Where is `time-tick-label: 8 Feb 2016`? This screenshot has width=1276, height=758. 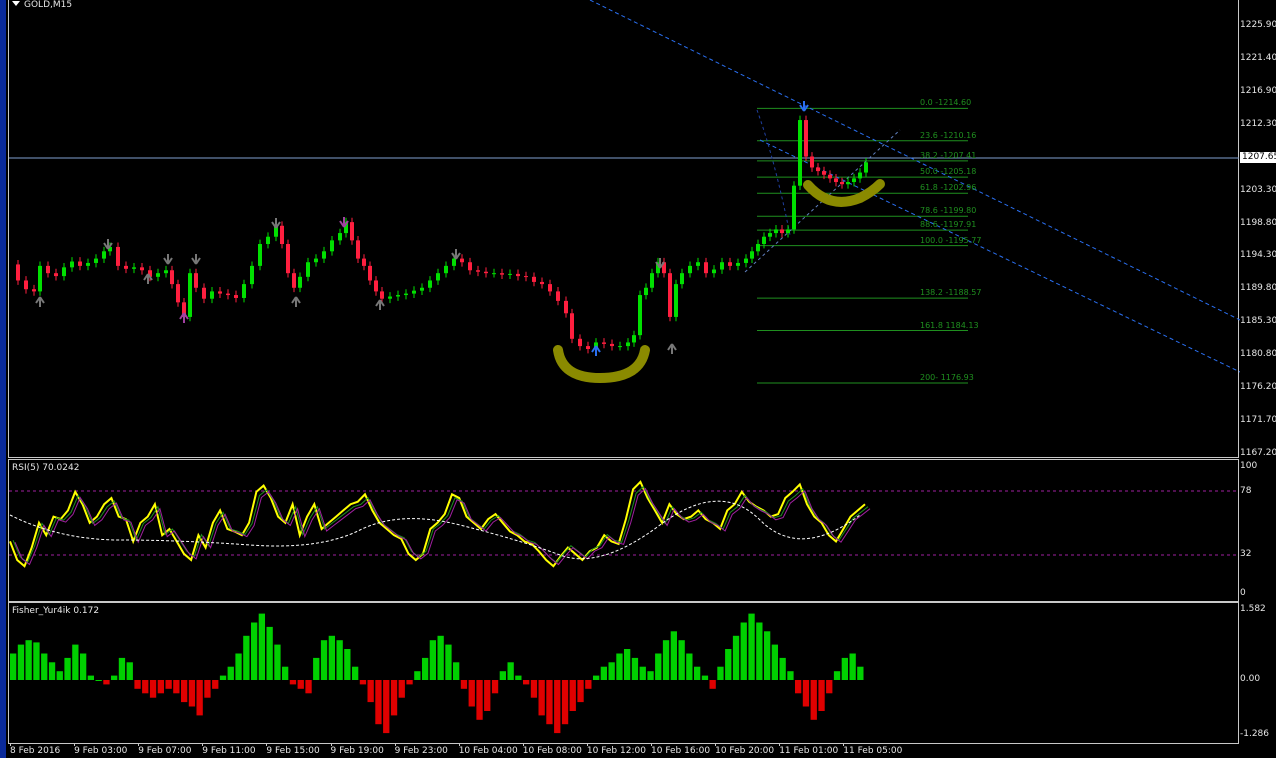 time-tick-label: 8 Feb 2016 is located at coordinates (35, 751).